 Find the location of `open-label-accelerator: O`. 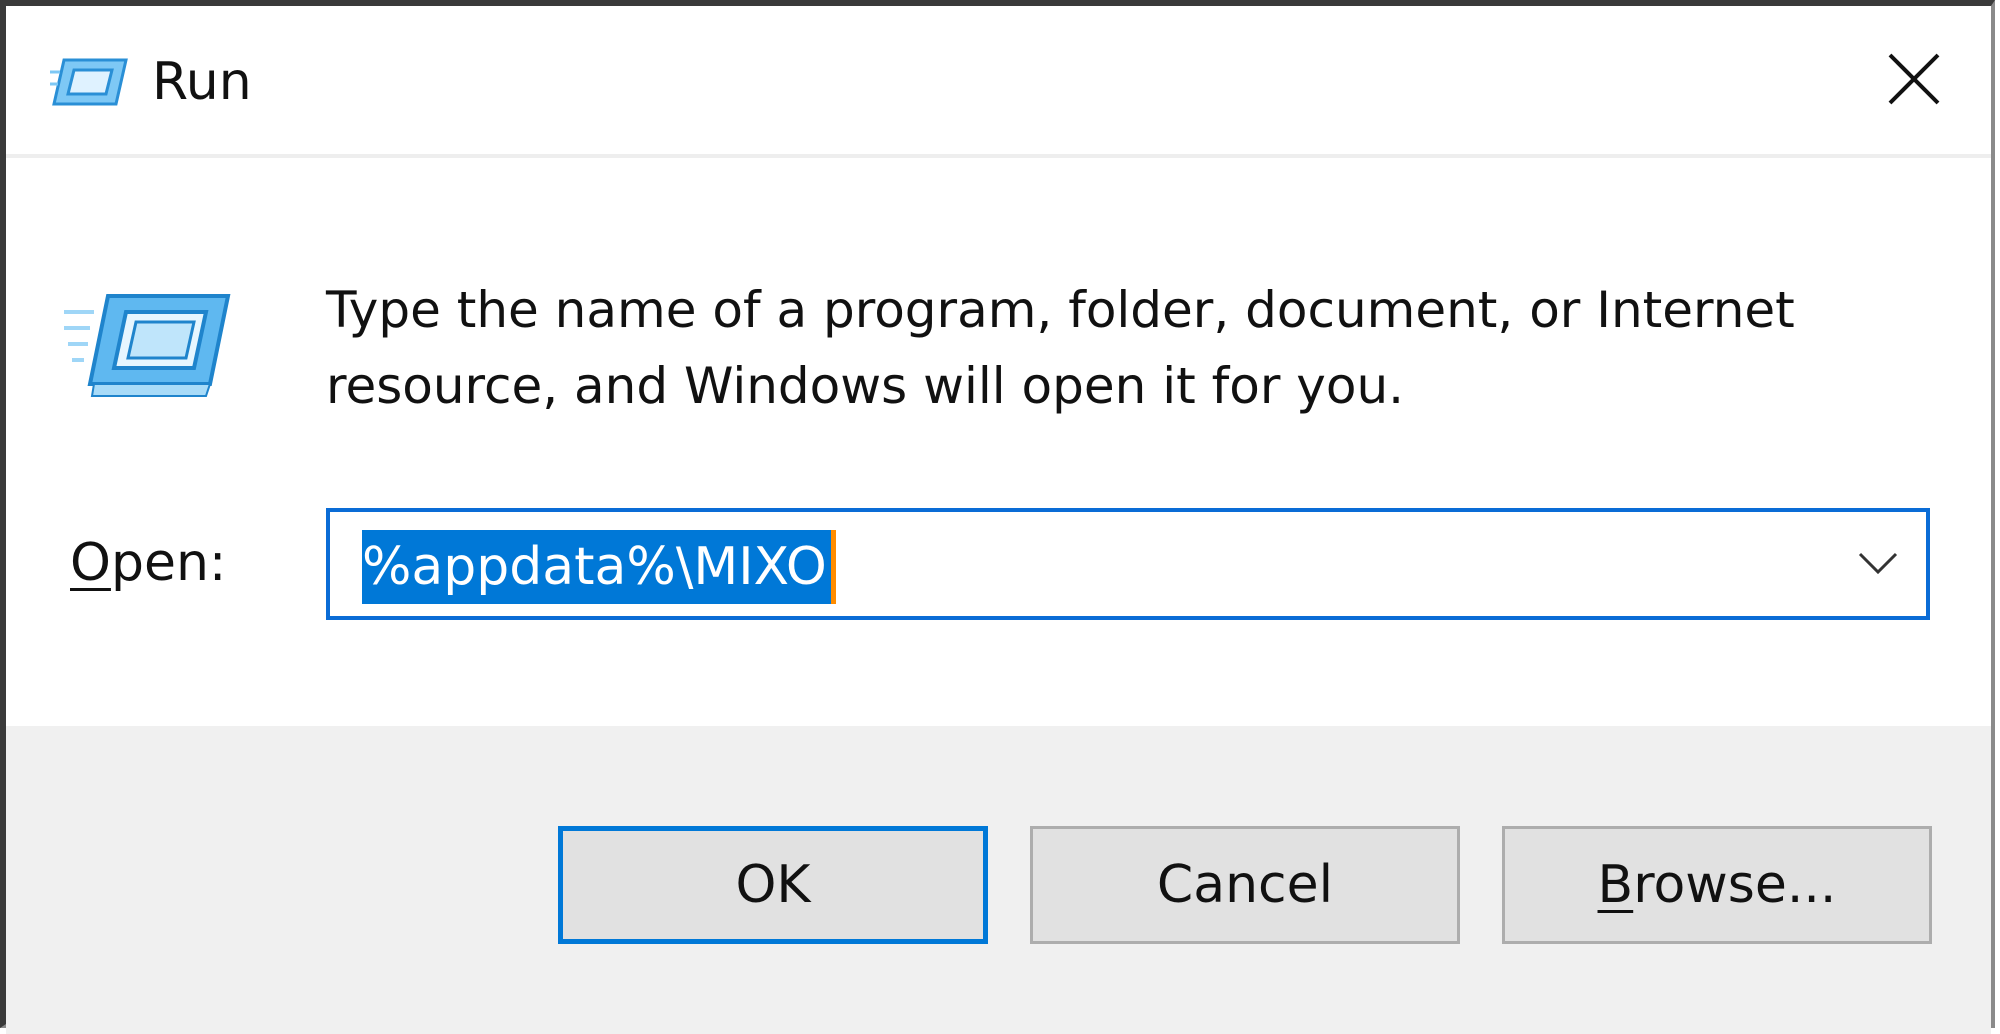

open-label-accelerator: O is located at coordinates (90, 563).